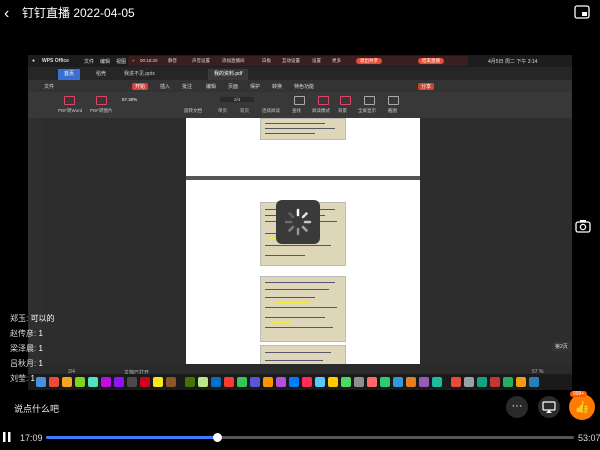 This screenshot has width=600, height=450. Describe the element at coordinates (255, 86) in the screenshot. I see `menu-item: 保护` at that location.